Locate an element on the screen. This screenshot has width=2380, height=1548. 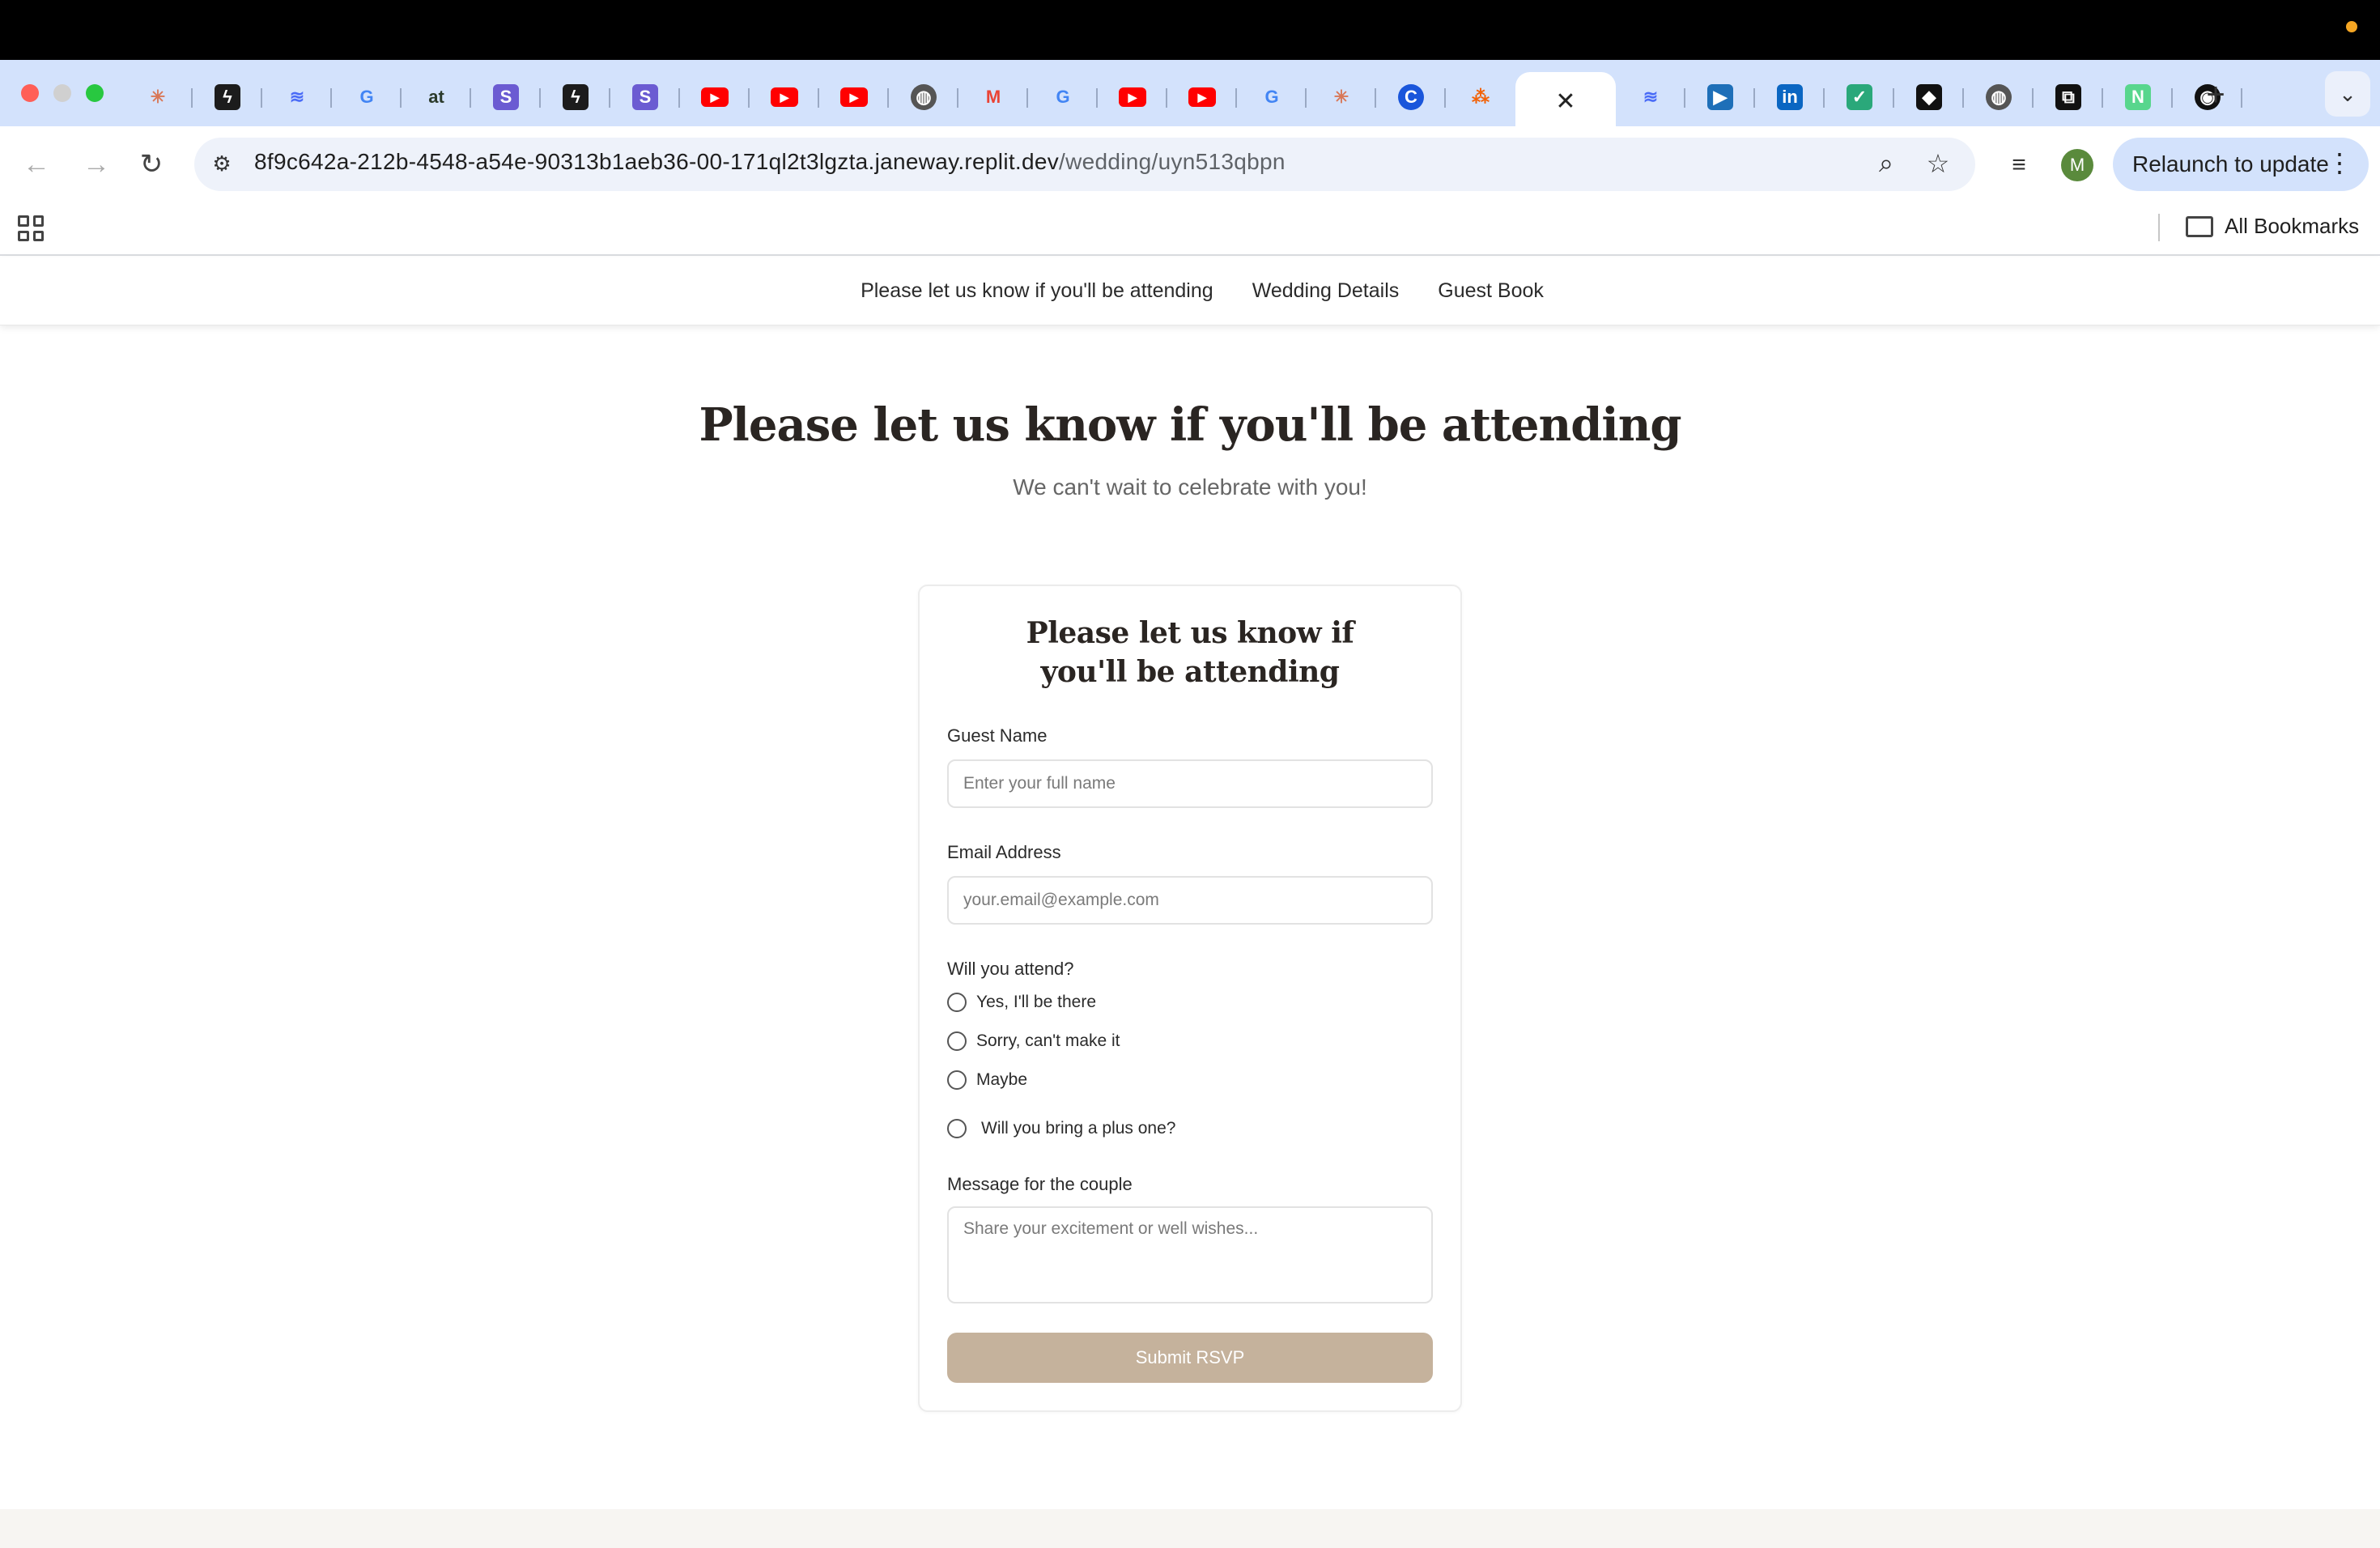
browser-tab: ✓ is located at coordinates (1859, 97).